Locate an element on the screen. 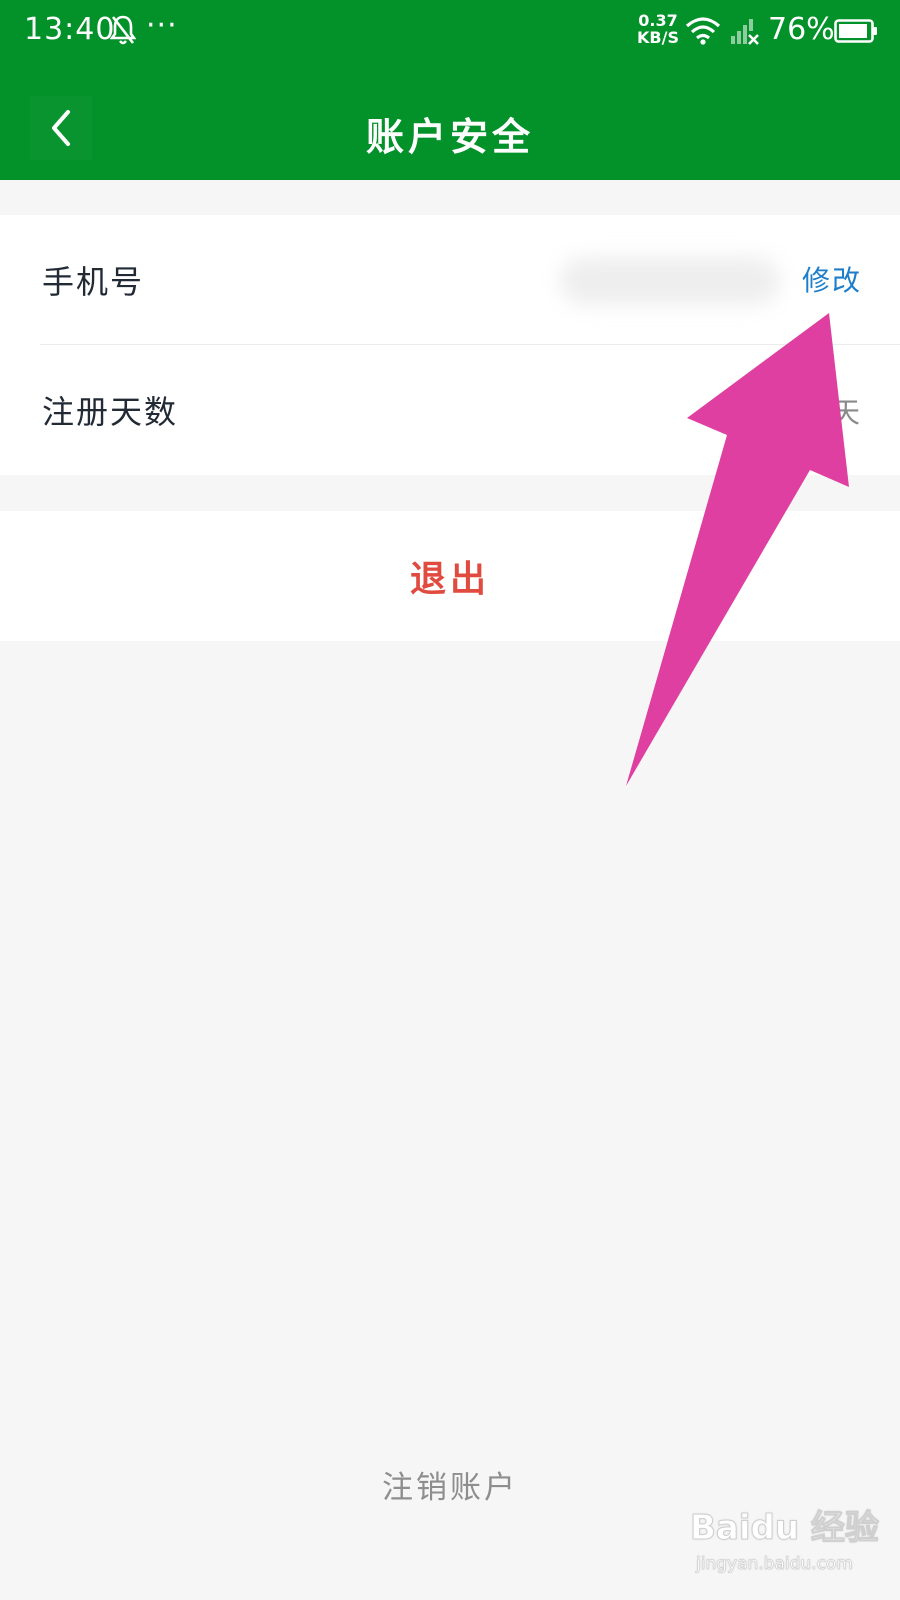 The image size is (900, 1600). logout-button: 退出 is located at coordinates (450, 576).